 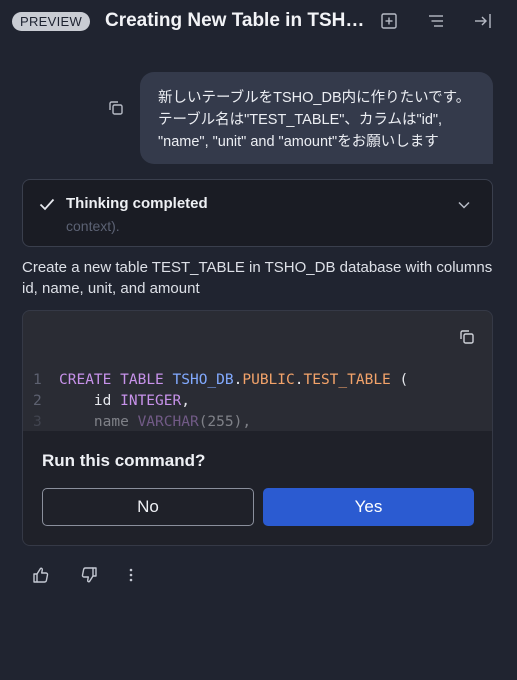 I want to click on column-token: id, so click(x=90, y=401).